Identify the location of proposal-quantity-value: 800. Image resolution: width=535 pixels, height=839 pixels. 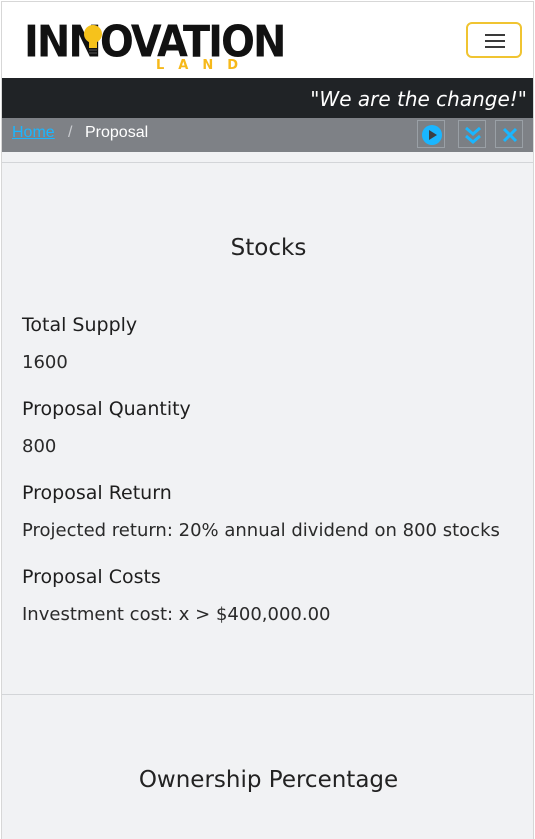
(39, 446).